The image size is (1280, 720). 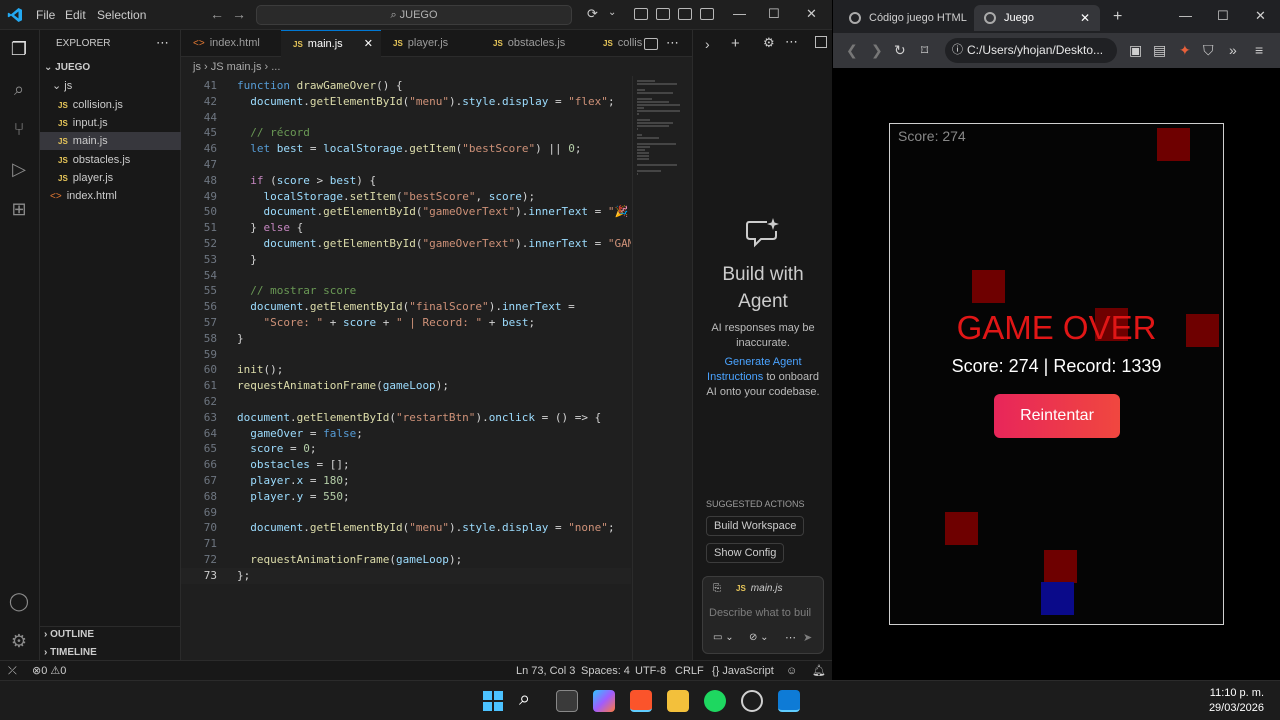 What do you see at coordinates (85, 178) in the screenshot?
I see `file-player-js: JS player.js` at bounding box center [85, 178].